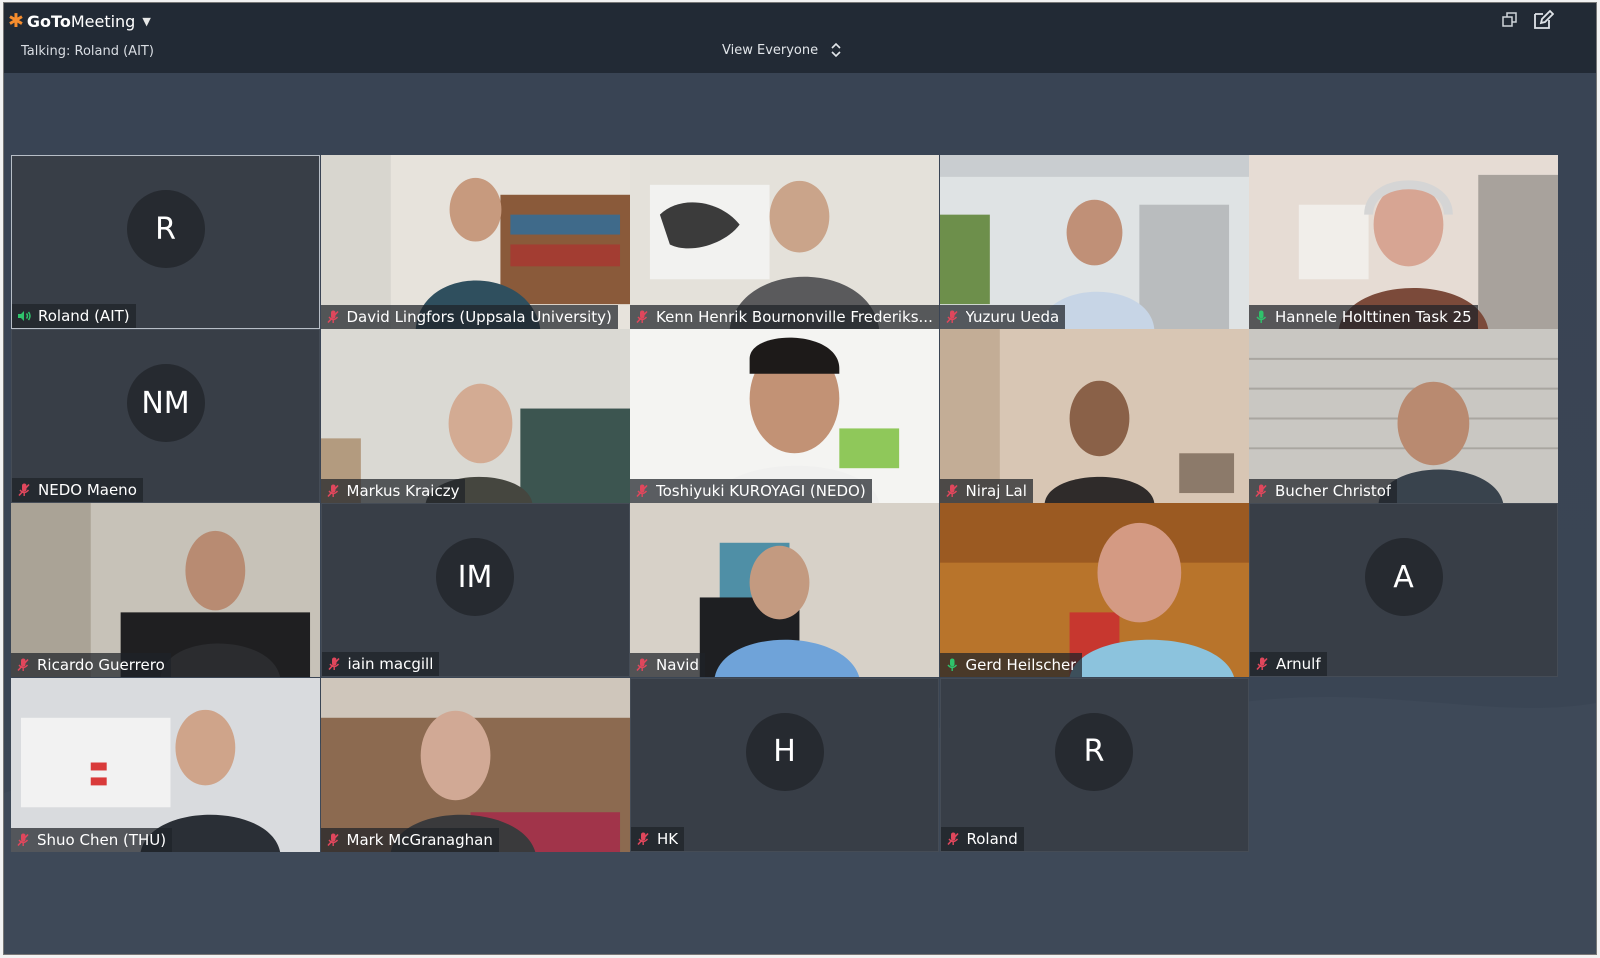  I want to click on participant-name-tag: NEDO Maeno, so click(77, 490).